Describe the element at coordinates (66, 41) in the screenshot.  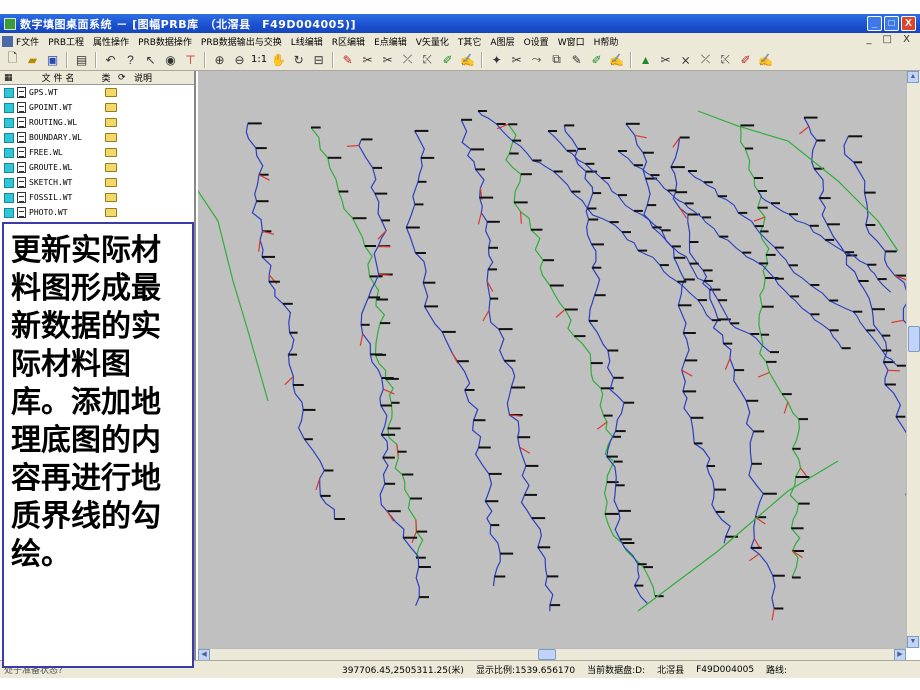
I see `menu-prb-project: PRB工程` at that location.